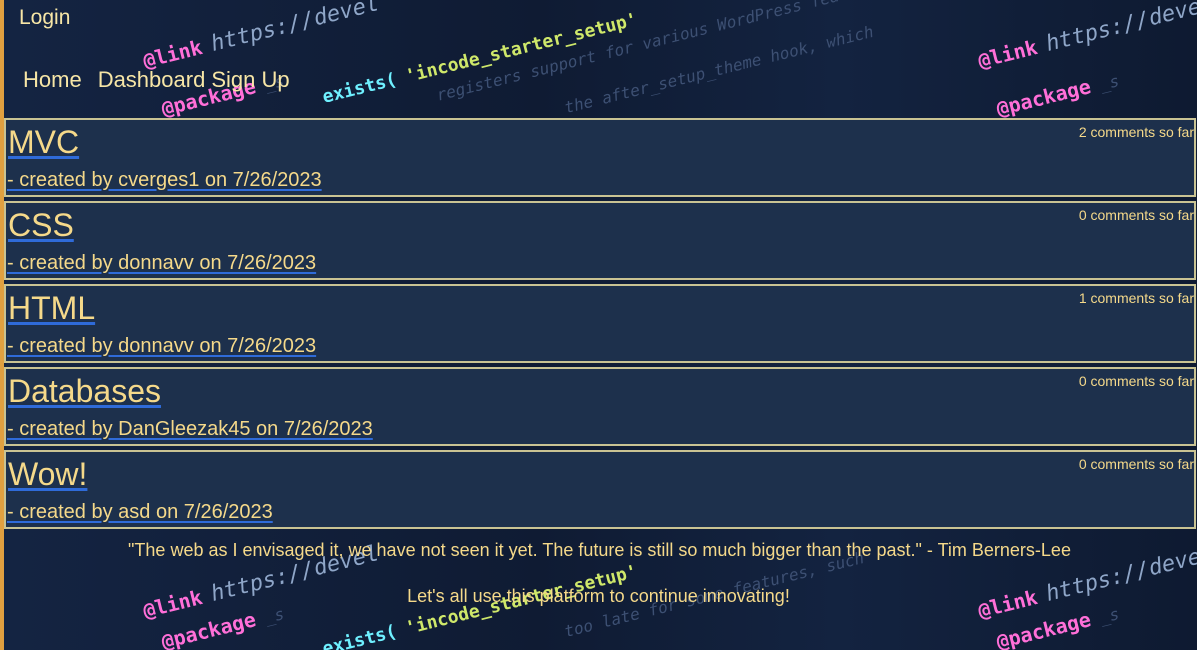 This screenshot has width=1197, height=650. I want to click on main-nav: Home Dashboard Sign Up, so click(159, 80).